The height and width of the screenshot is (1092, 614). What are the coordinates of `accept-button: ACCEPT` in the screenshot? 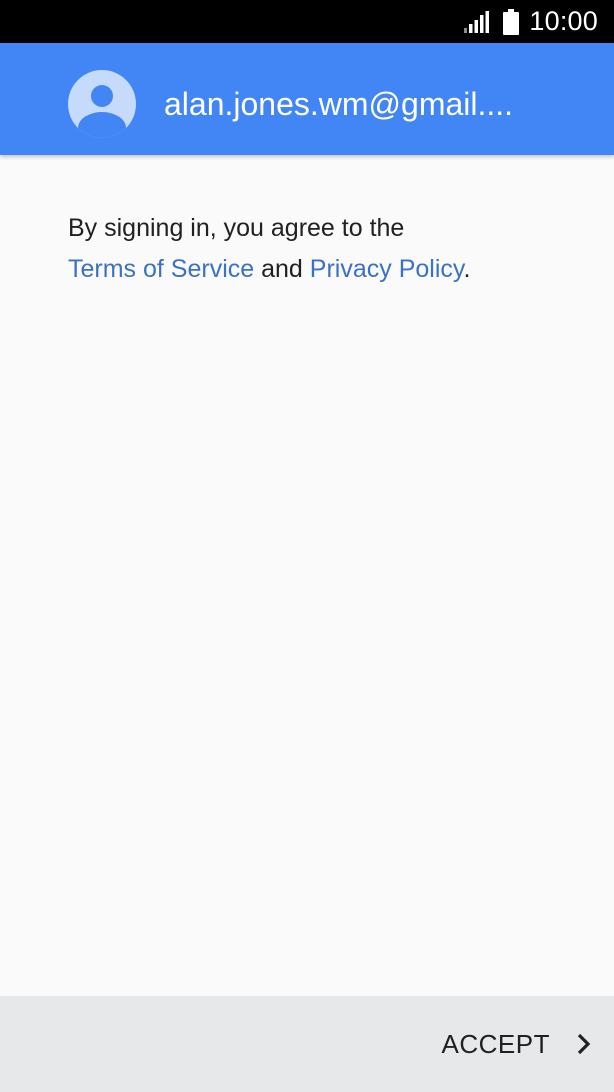 It's located at (517, 1044).